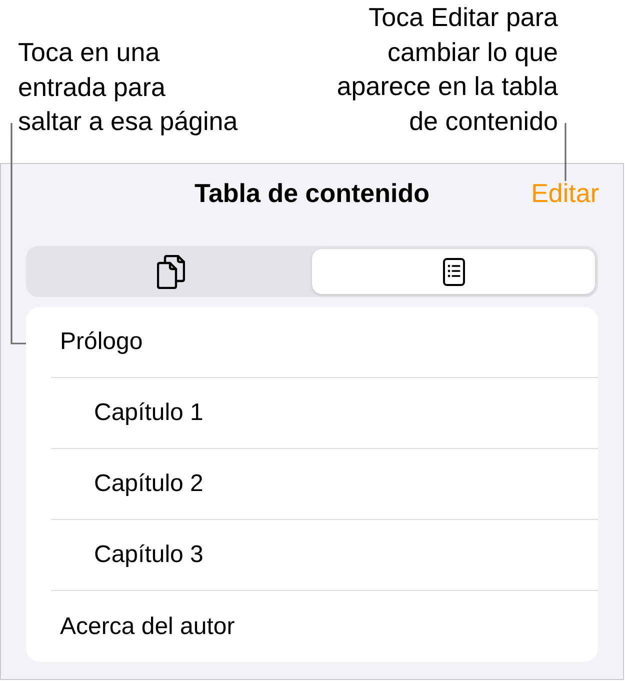  I want to click on documents-icon, so click(170, 271).